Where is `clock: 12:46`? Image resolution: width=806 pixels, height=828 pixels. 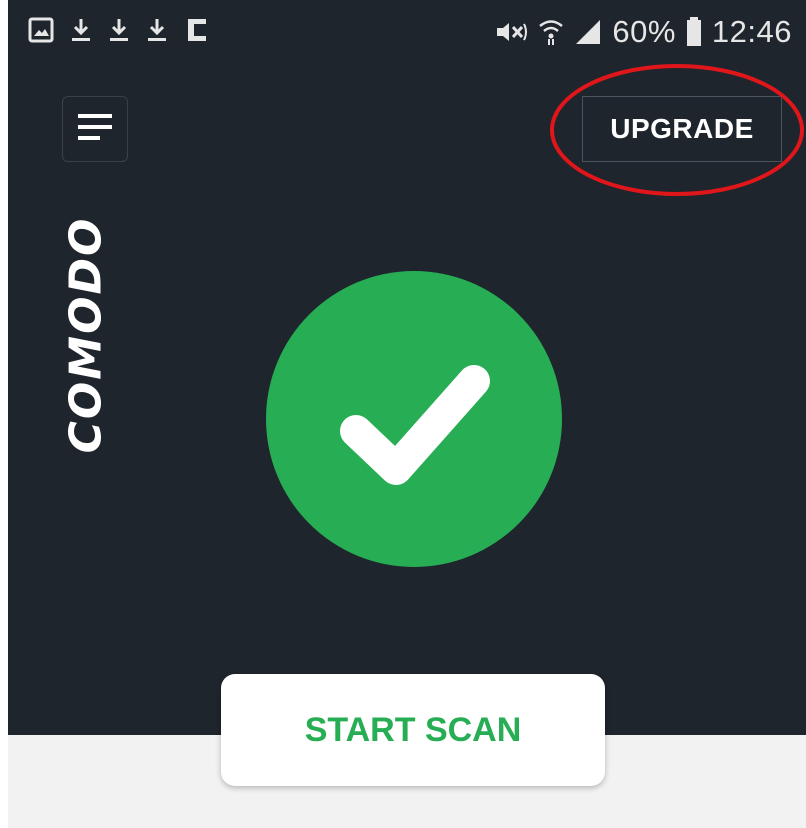 clock: 12:46 is located at coordinates (751, 31).